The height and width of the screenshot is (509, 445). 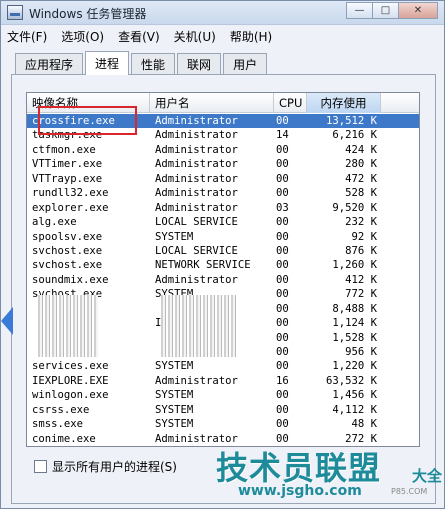 What do you see at coordinates (223, 366) in the screenshot?
I see `table-row: services.exe SYSTEM 00 1,220 K` at bounding box center [223, 366].